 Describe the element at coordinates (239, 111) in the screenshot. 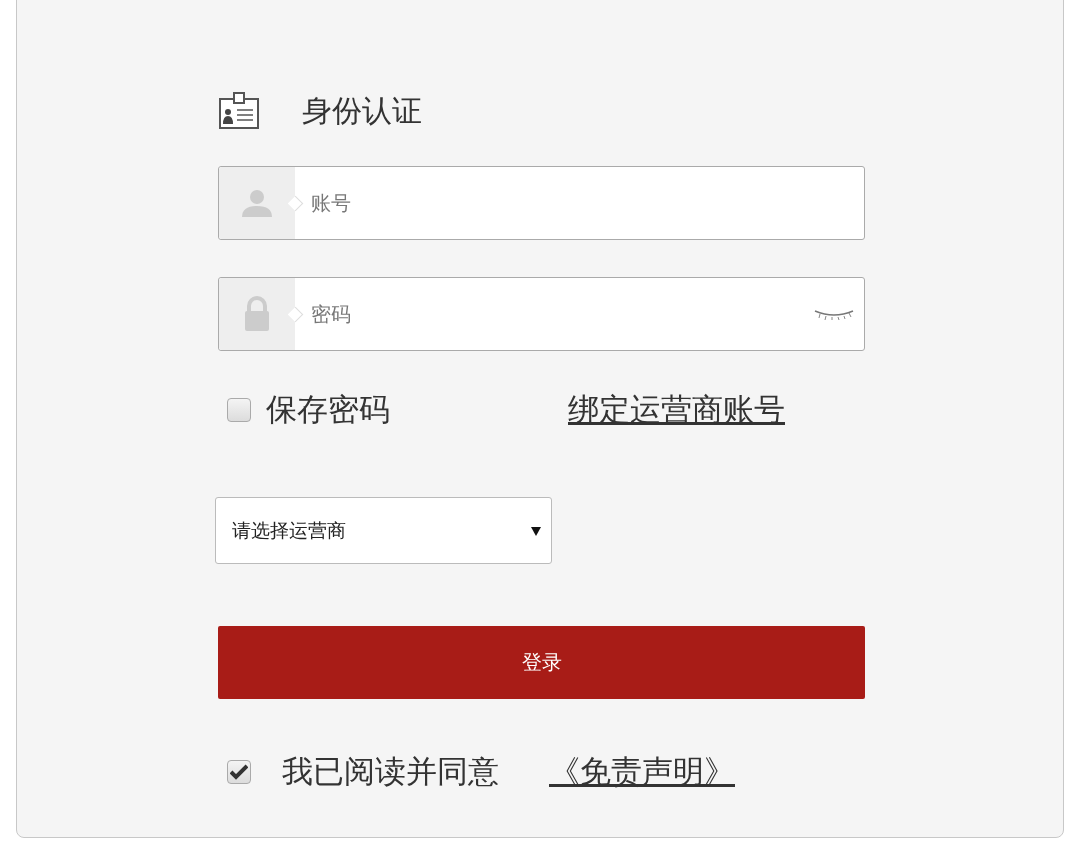

I see `id-badge-icon` at that location.